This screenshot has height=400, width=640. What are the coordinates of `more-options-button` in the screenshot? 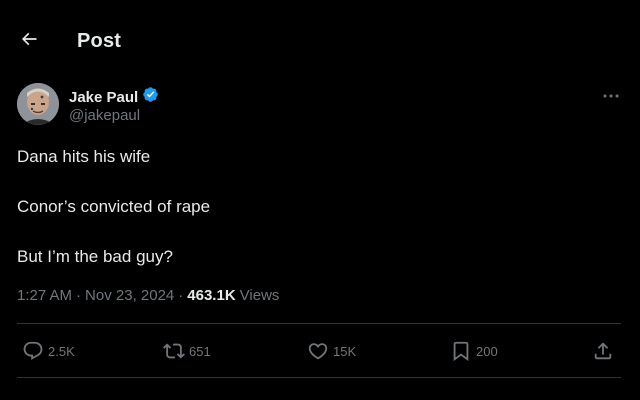 It's located at (611, 95).